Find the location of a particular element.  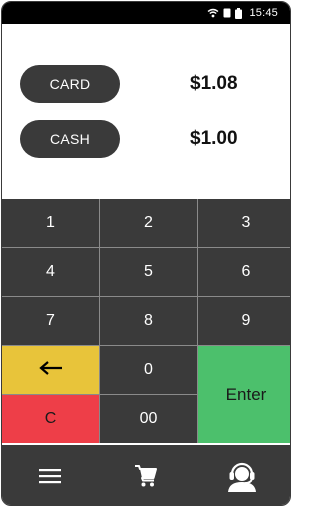

key-4: 4 is located at coordinates (50, 272).